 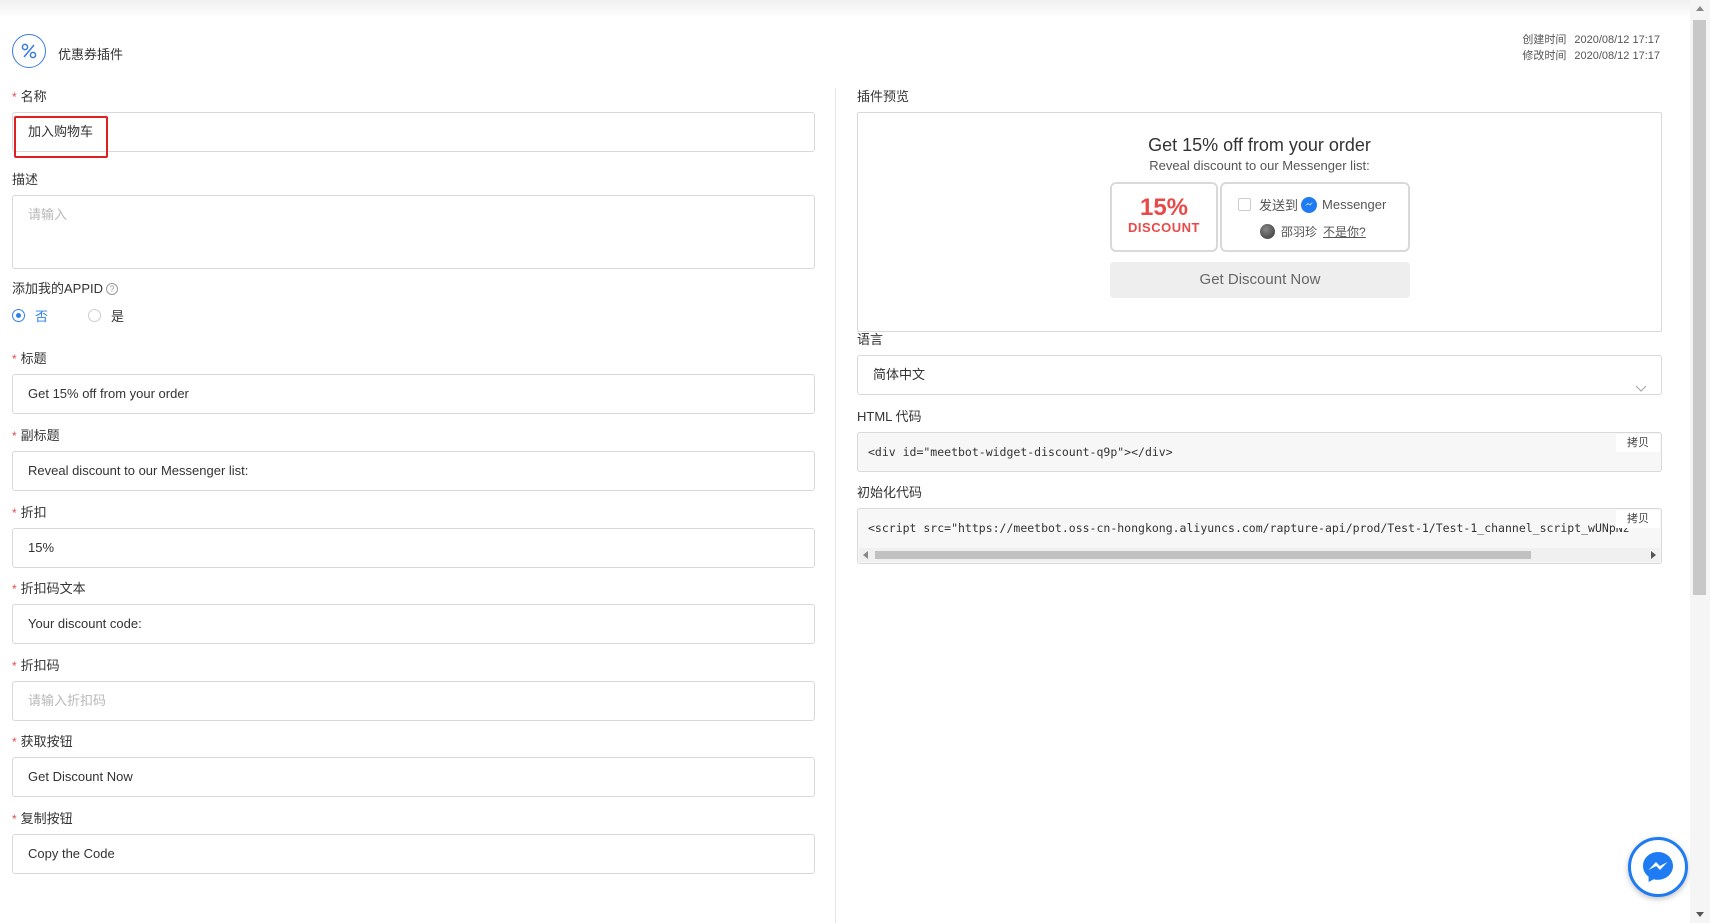 I want to click on html-code-label: HTML 代码, so click(x=889, y=416).